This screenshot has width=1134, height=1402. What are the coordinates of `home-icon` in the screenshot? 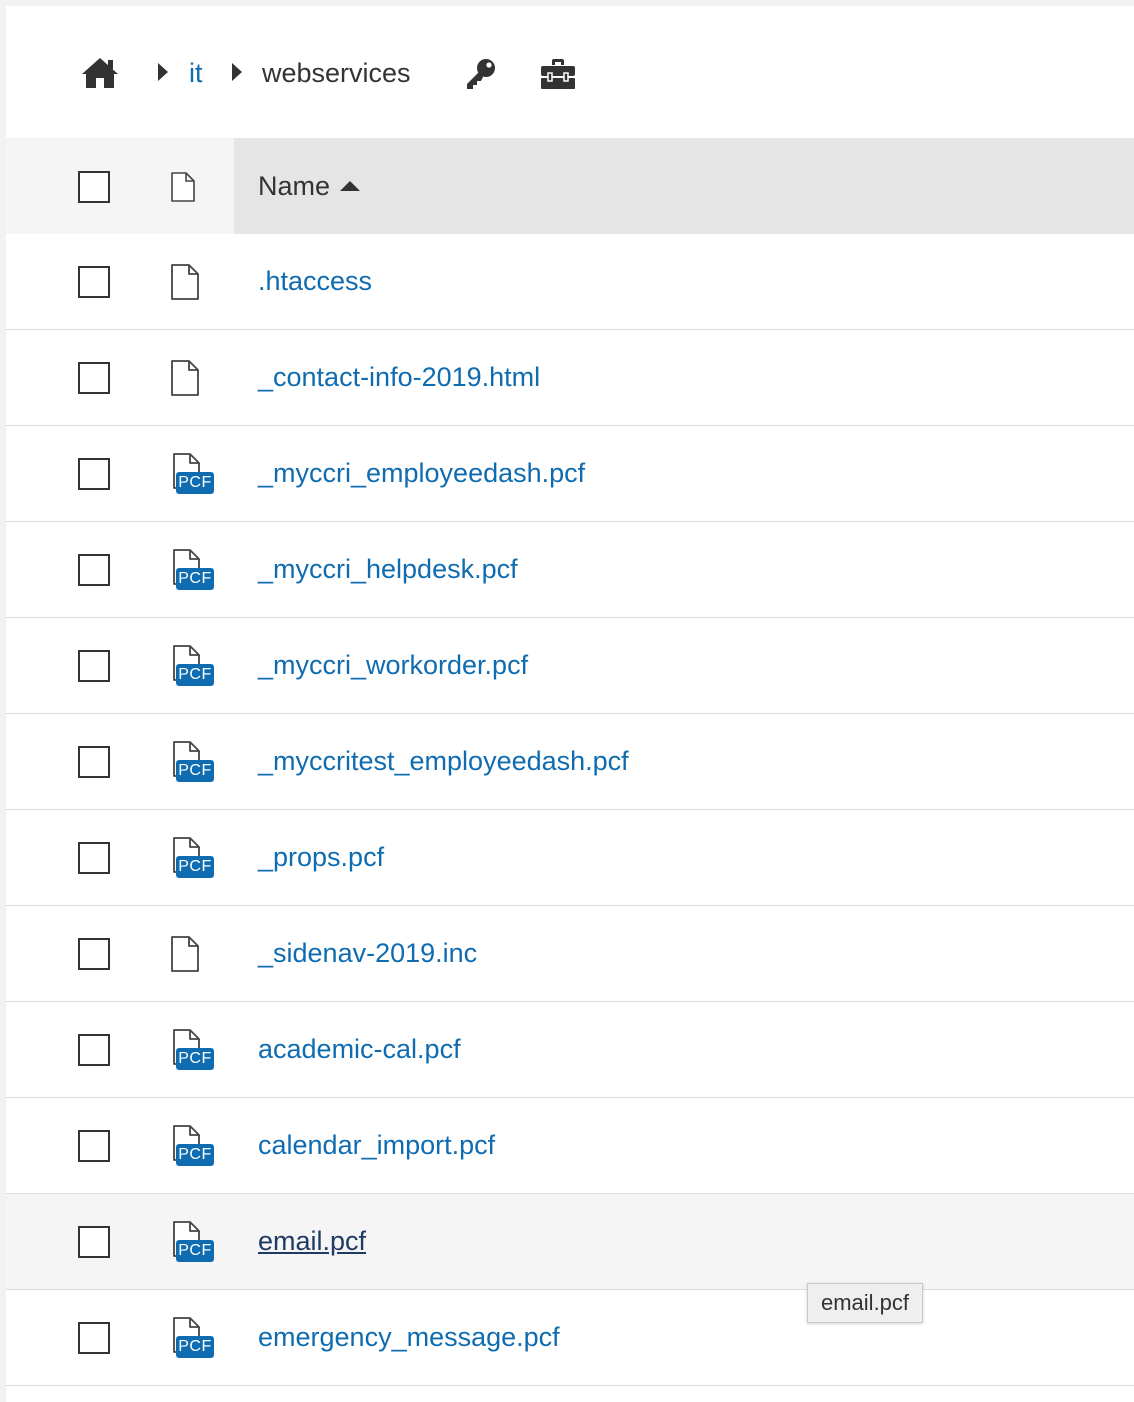 It's located at (100, 73).